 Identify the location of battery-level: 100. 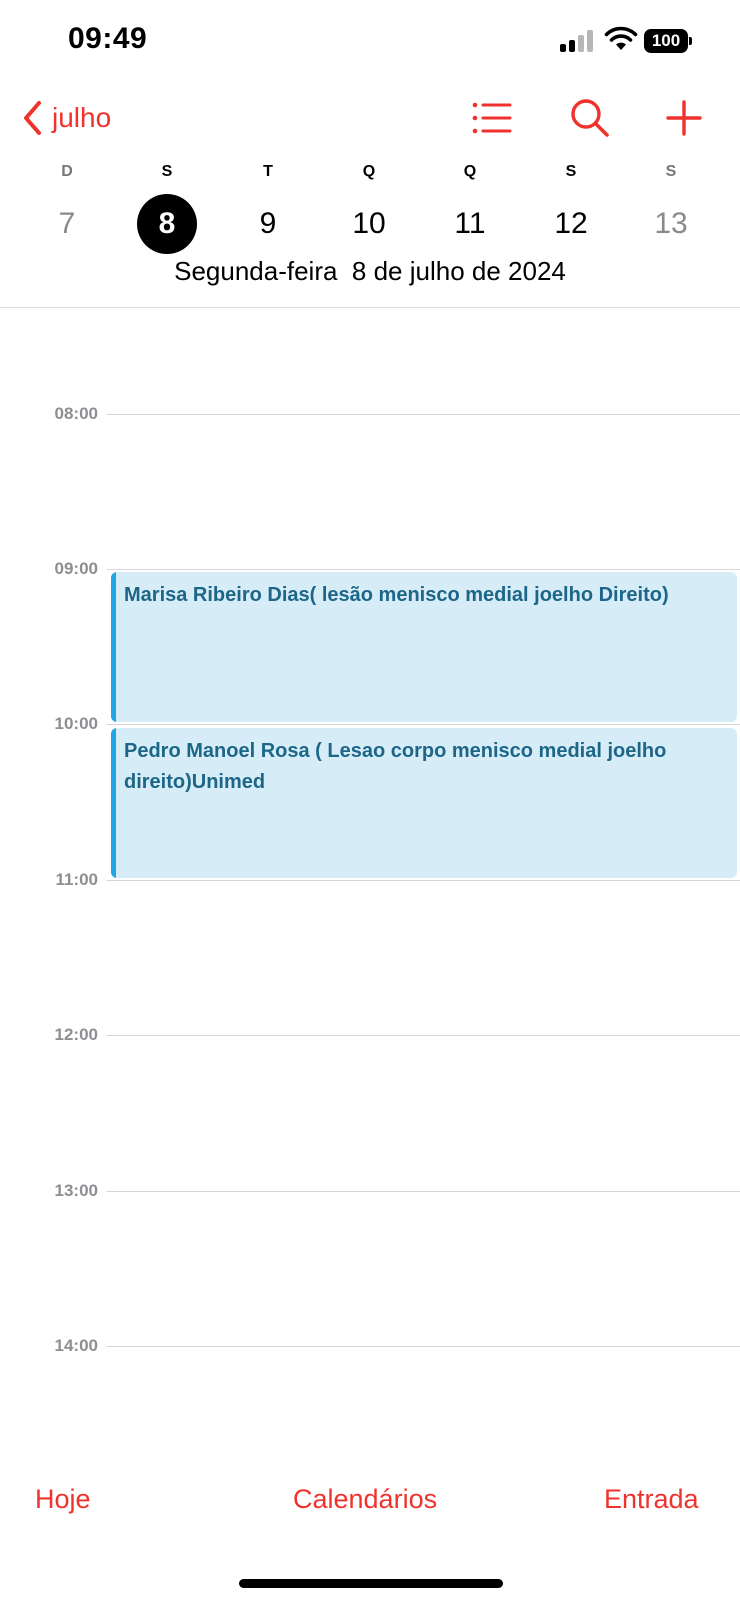
(666, 41).